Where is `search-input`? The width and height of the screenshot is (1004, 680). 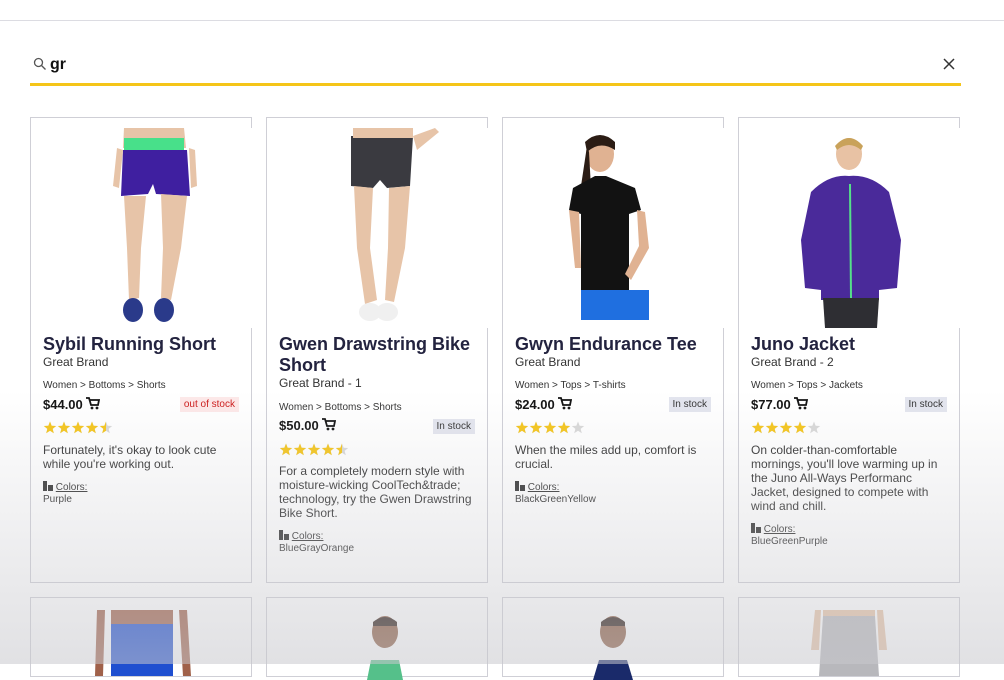
search-input is located at coordinates (480, 65).